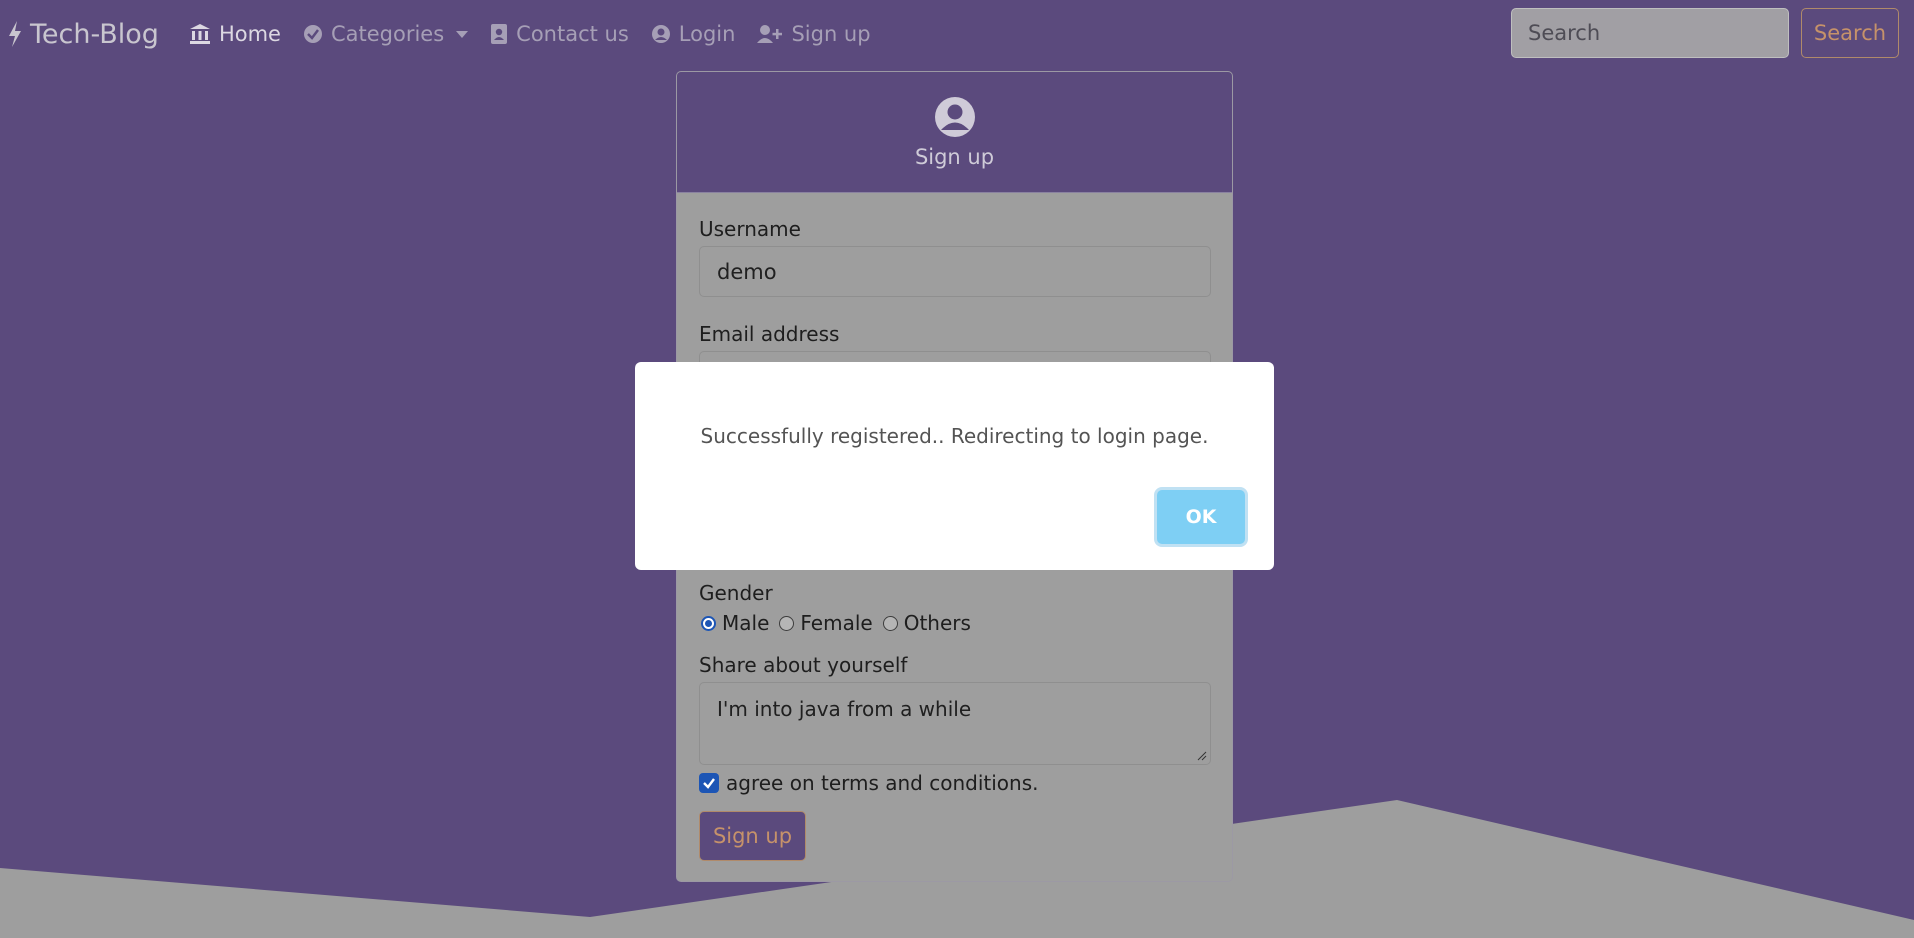  I want to click on gender-label-female: Female, so click(836, 623).